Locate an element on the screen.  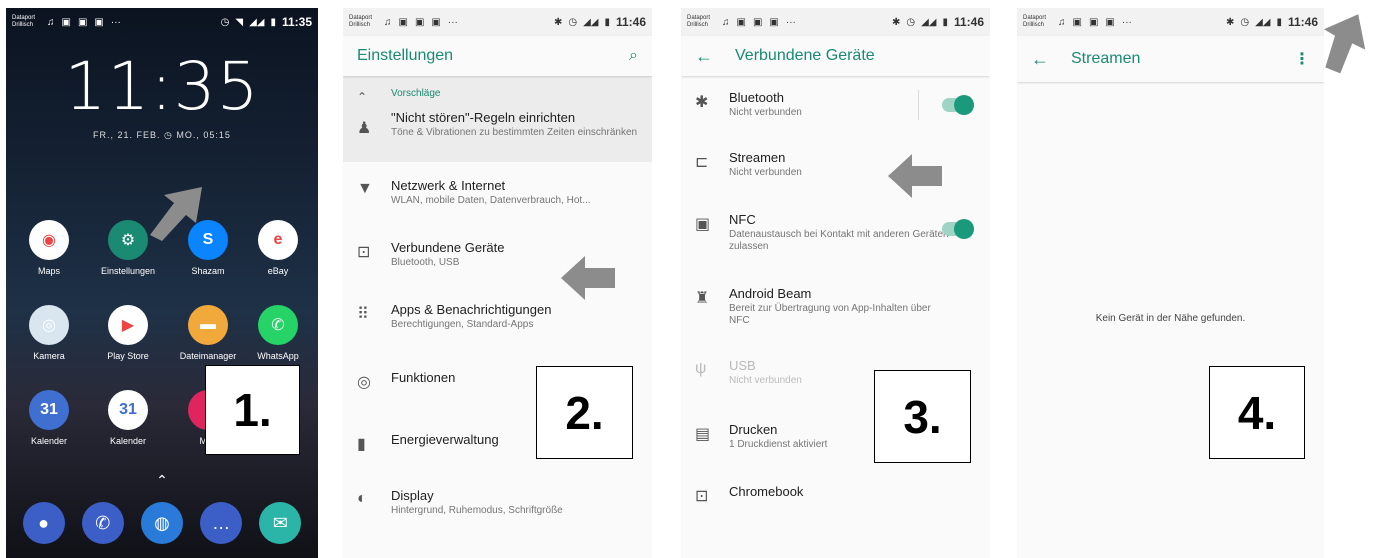
app-label: Kalender is located at coordinates (128, 441).